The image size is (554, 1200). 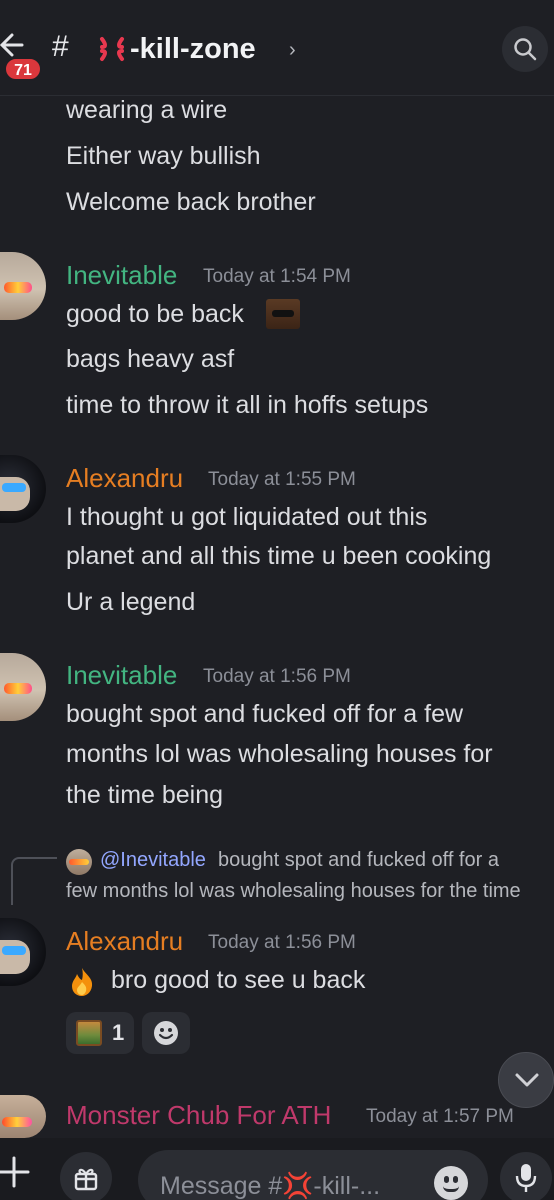 What do you see at coordinates (247, 517) in the screenshot?
I see `message-line: I thought u got liquidated out this` at bounding box center [247, 517].